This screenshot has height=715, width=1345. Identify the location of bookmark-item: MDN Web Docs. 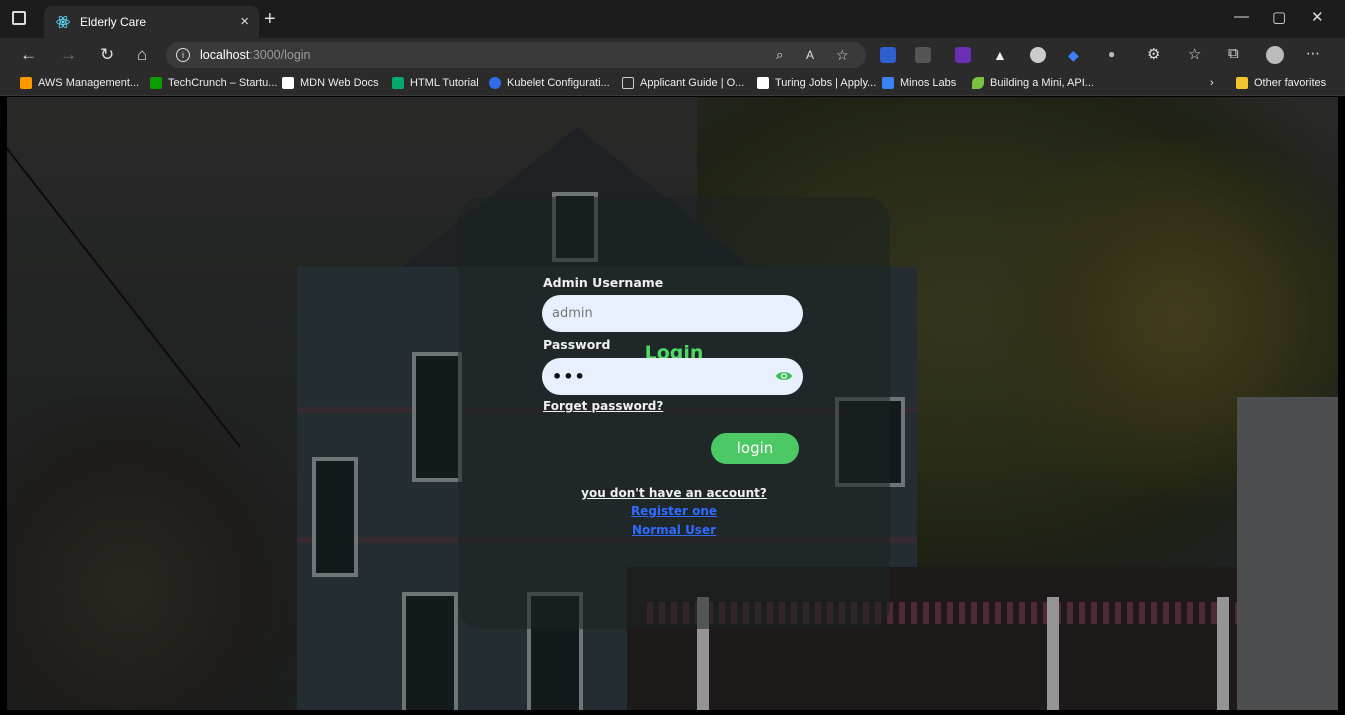
(330, 83).